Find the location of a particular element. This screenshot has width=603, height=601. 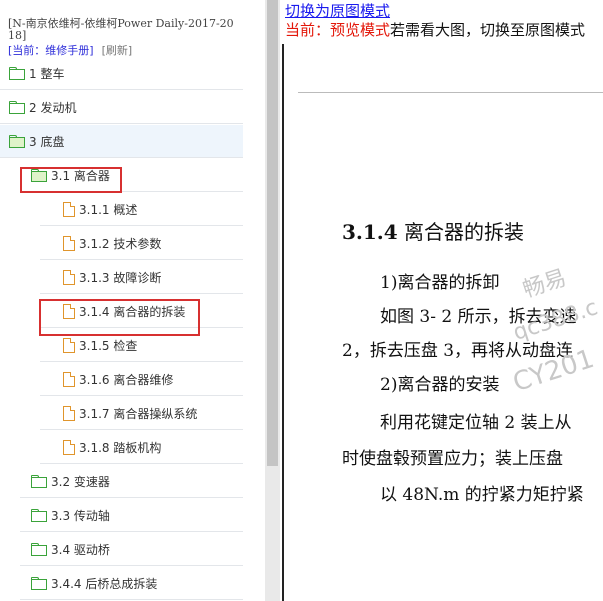

folder-open-icon is located at coordinates (17, 141).